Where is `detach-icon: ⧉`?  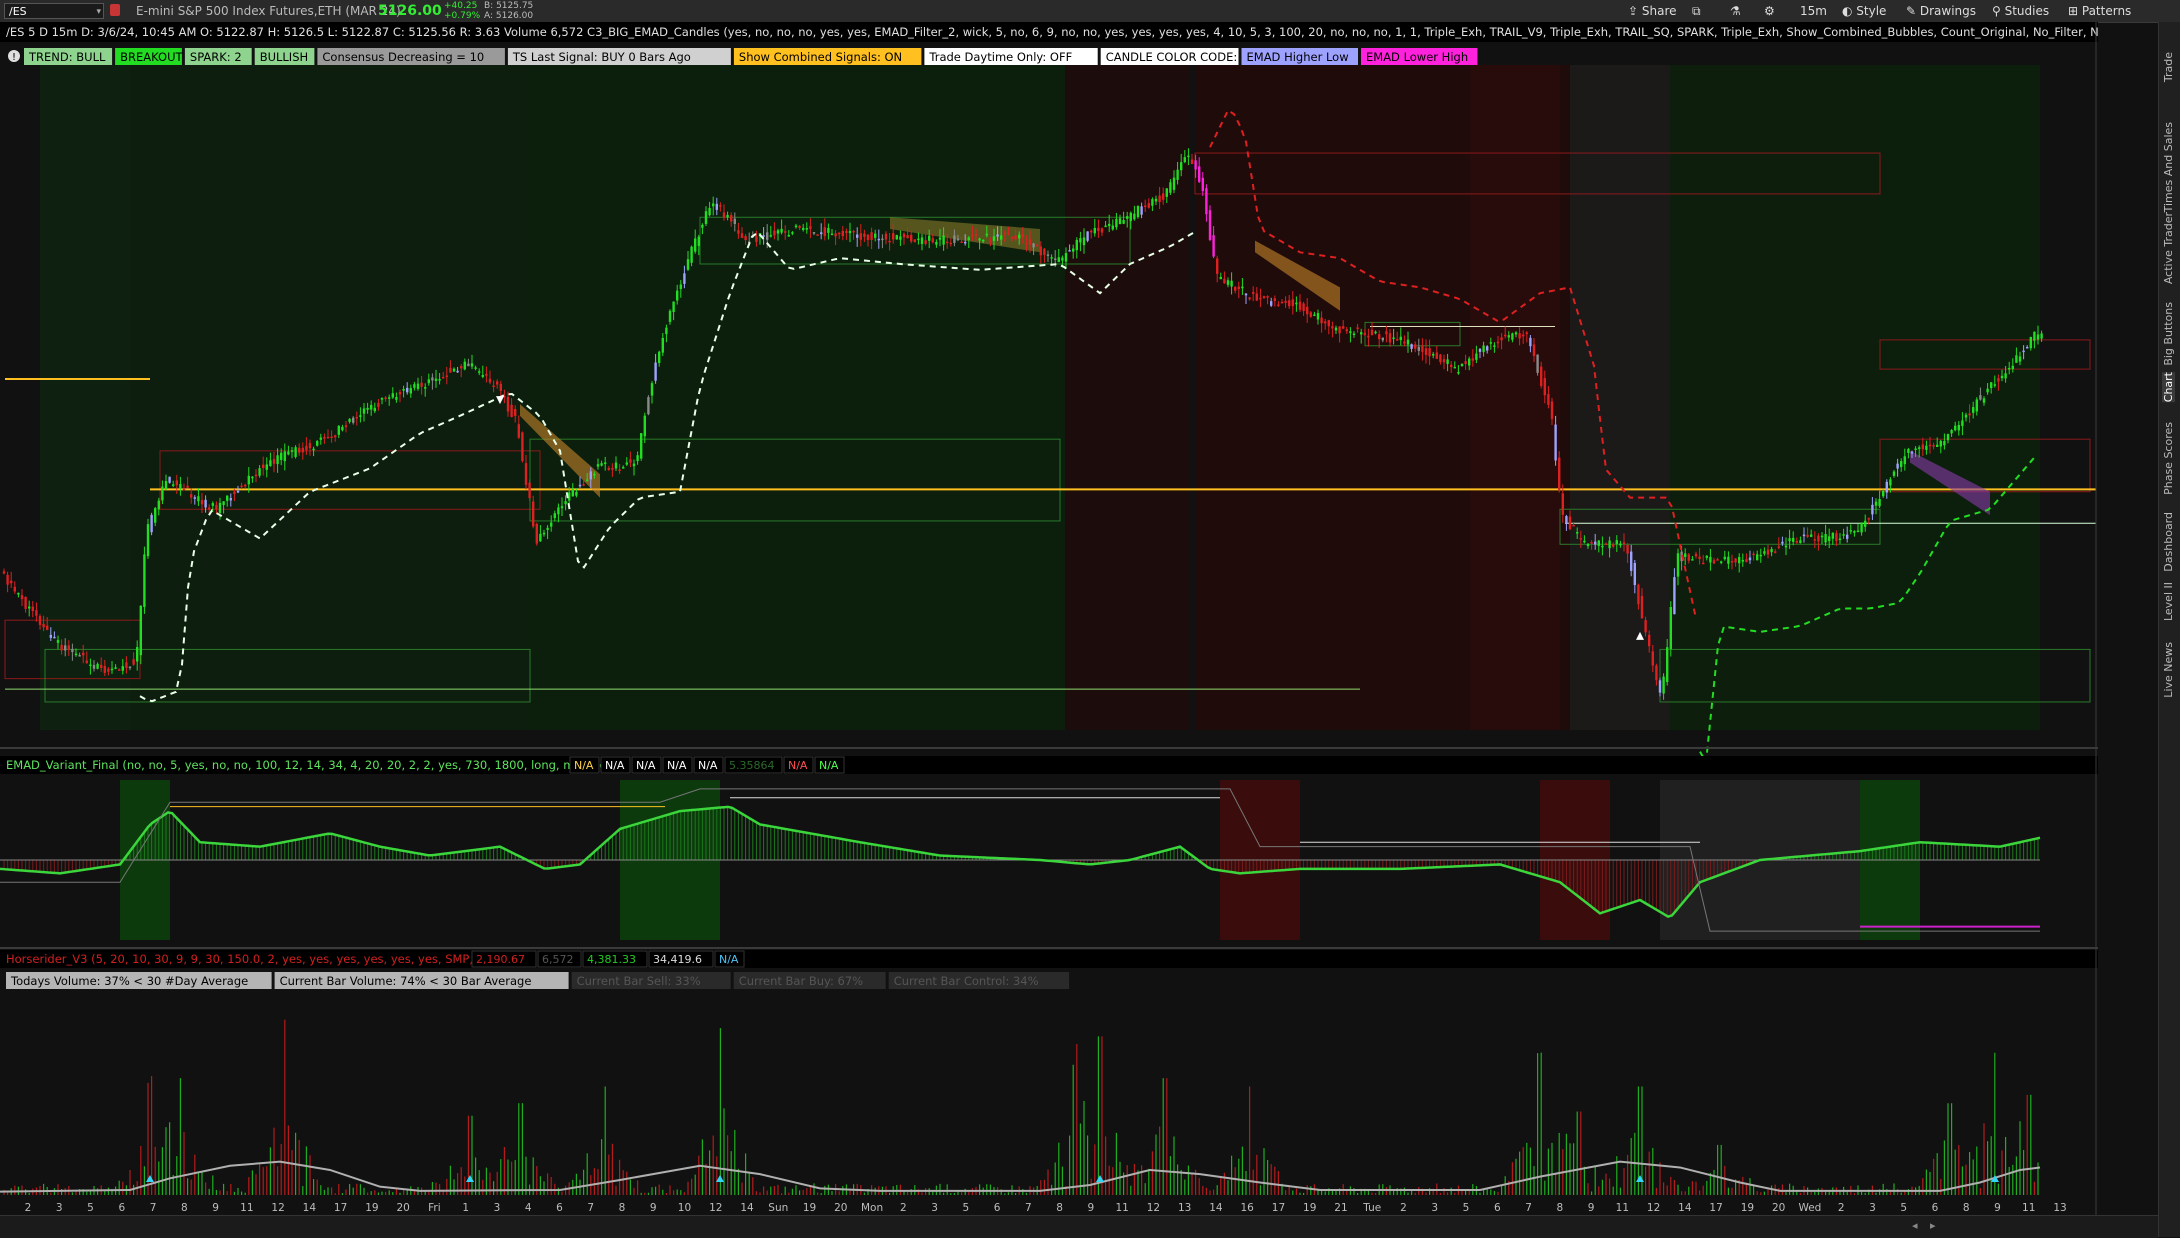 detach-icon: ⧉ is located at coordinates (1696, 11).